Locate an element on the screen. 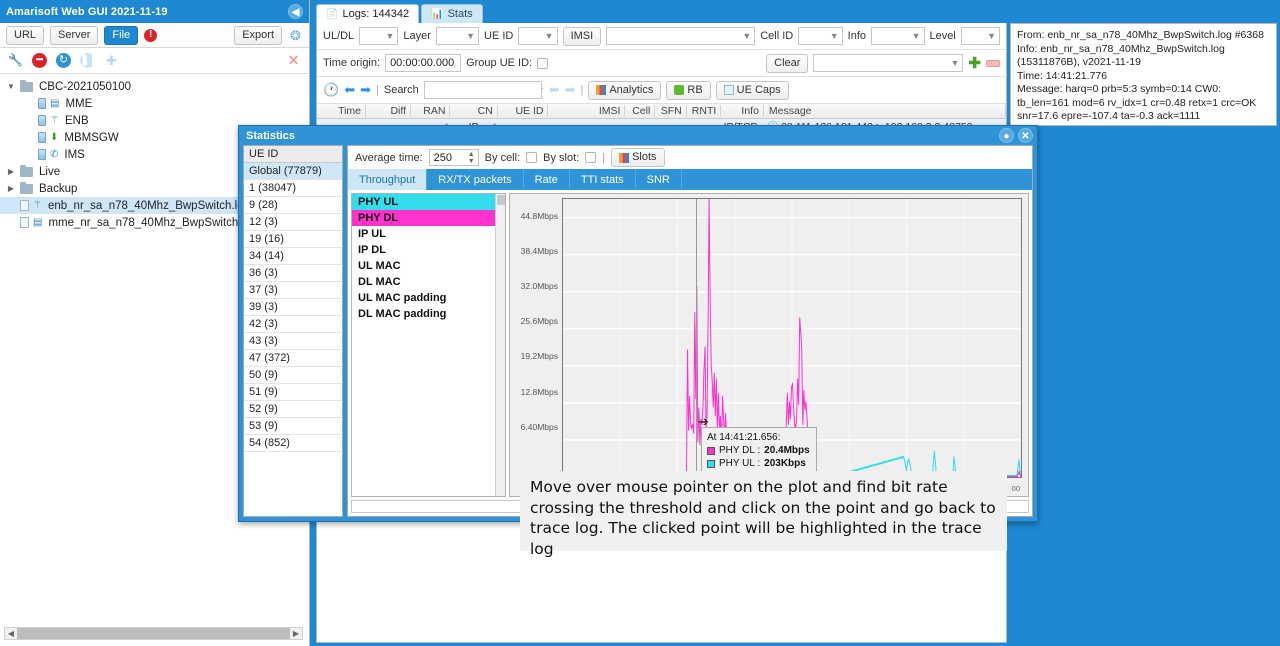  ue-id-item: 43 (3) is located at coordinates (293, 341).